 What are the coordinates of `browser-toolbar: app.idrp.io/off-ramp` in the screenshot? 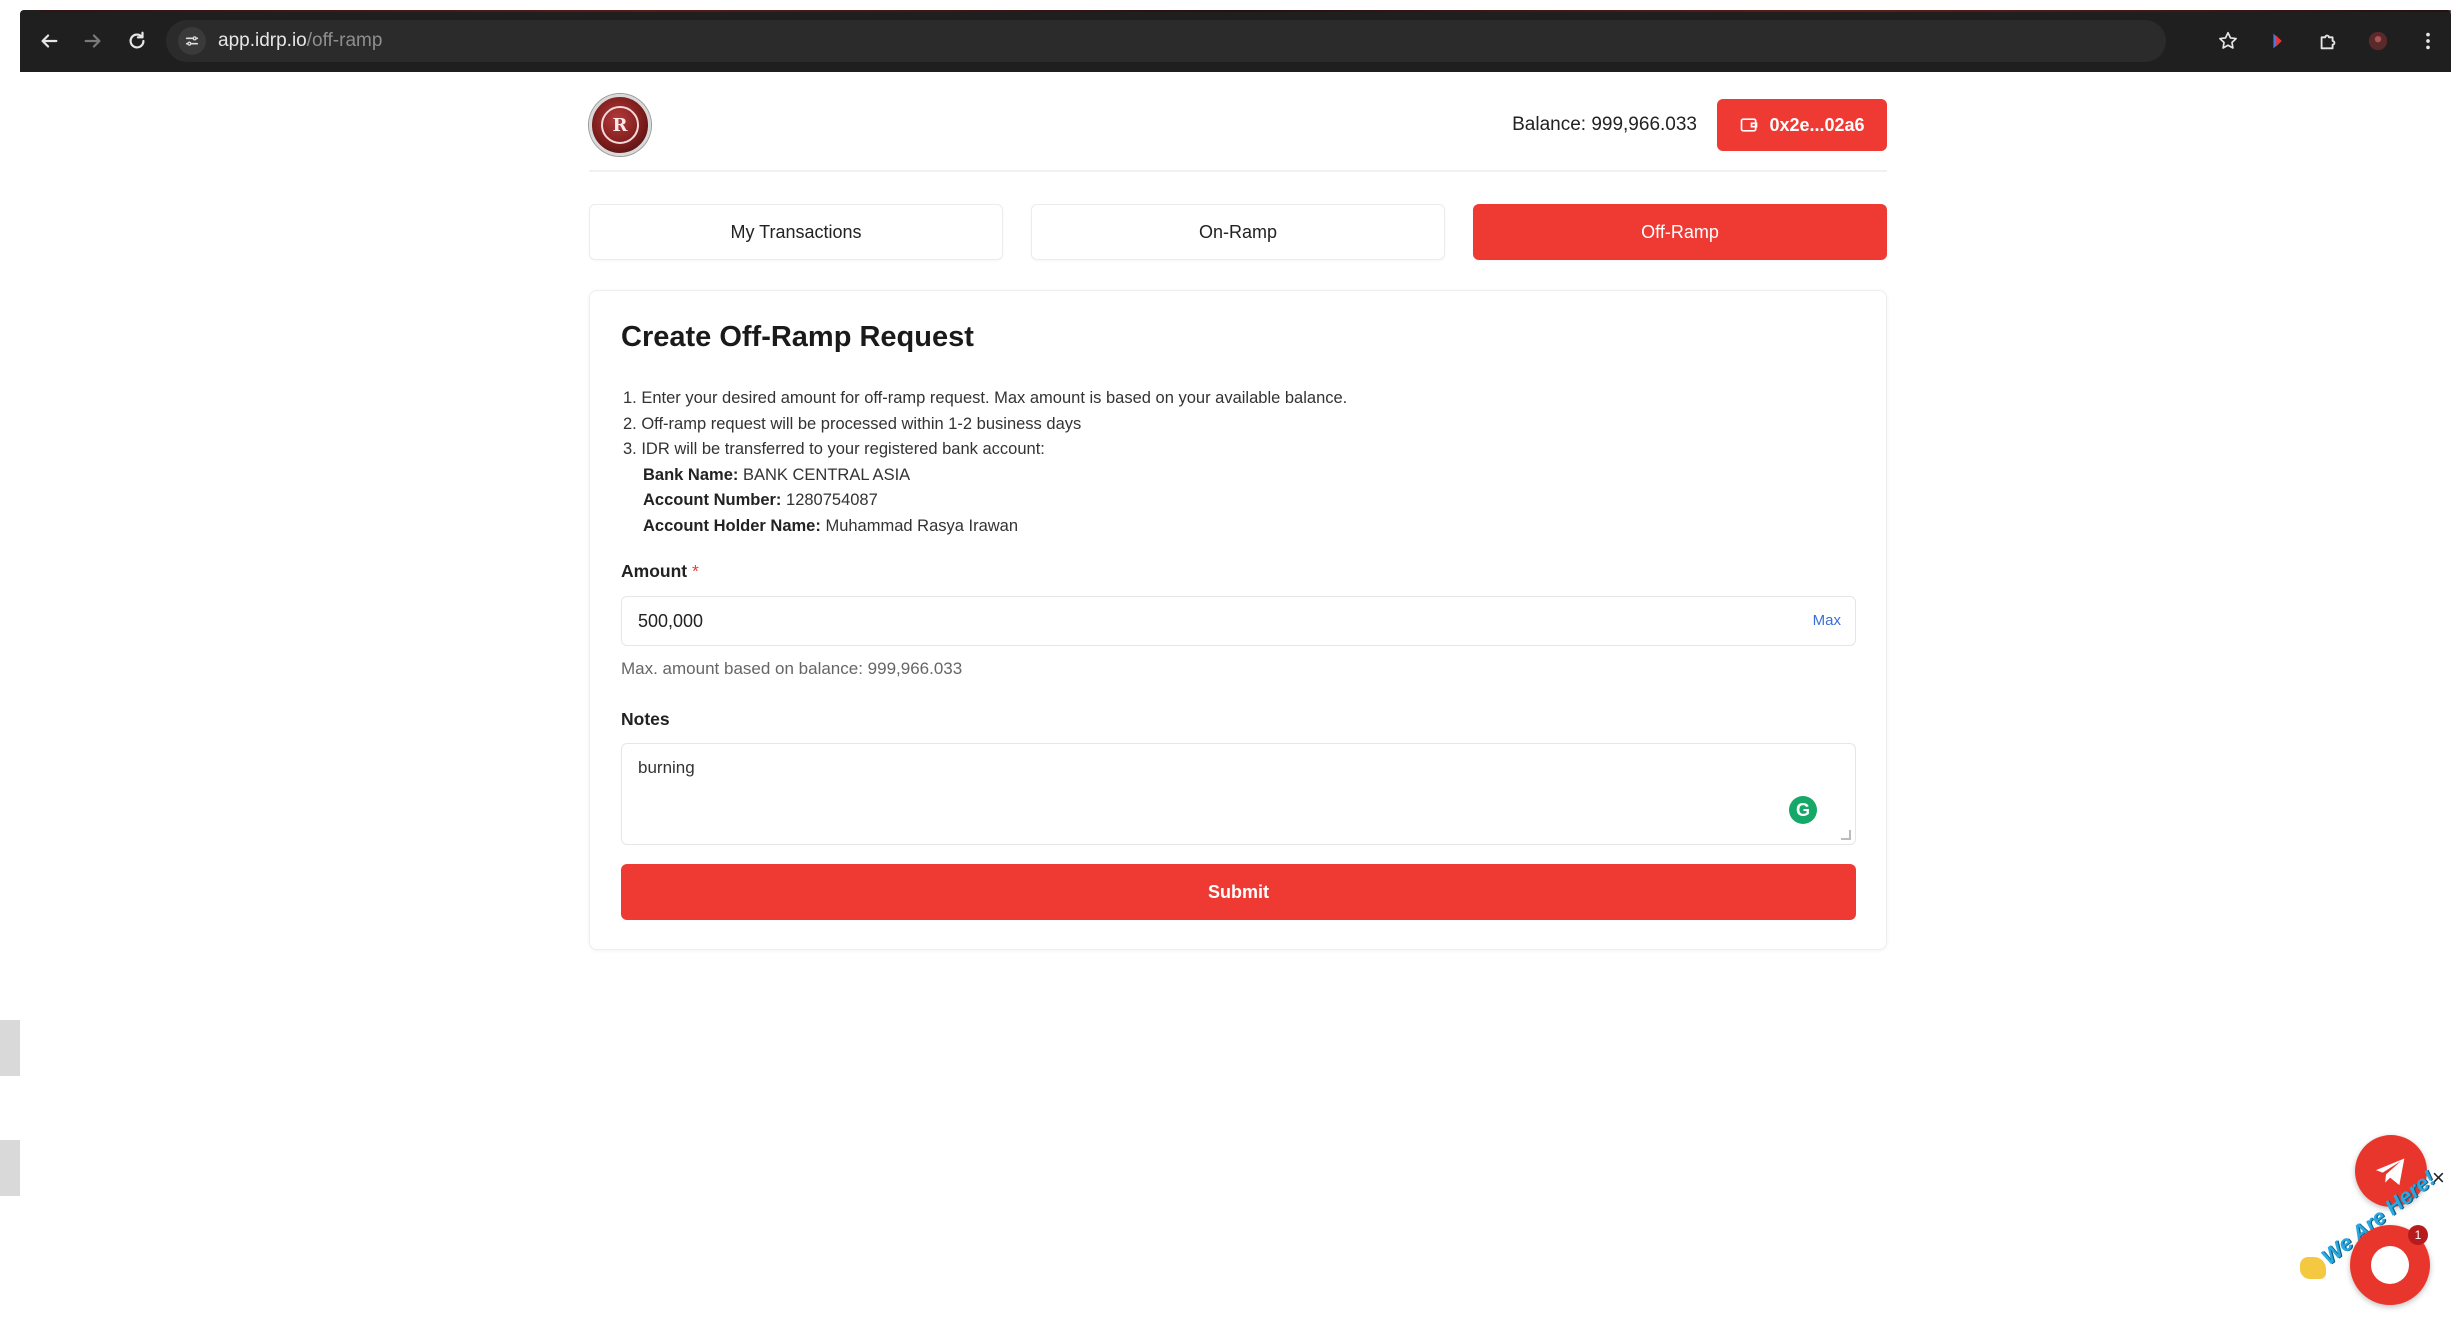 It's located at (1235, 41).